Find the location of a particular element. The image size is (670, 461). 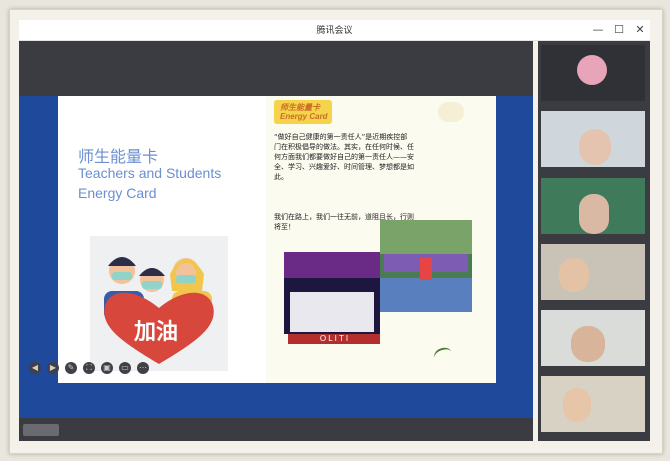

banner-letters: O L I T I is located at coordinates (334, 338).